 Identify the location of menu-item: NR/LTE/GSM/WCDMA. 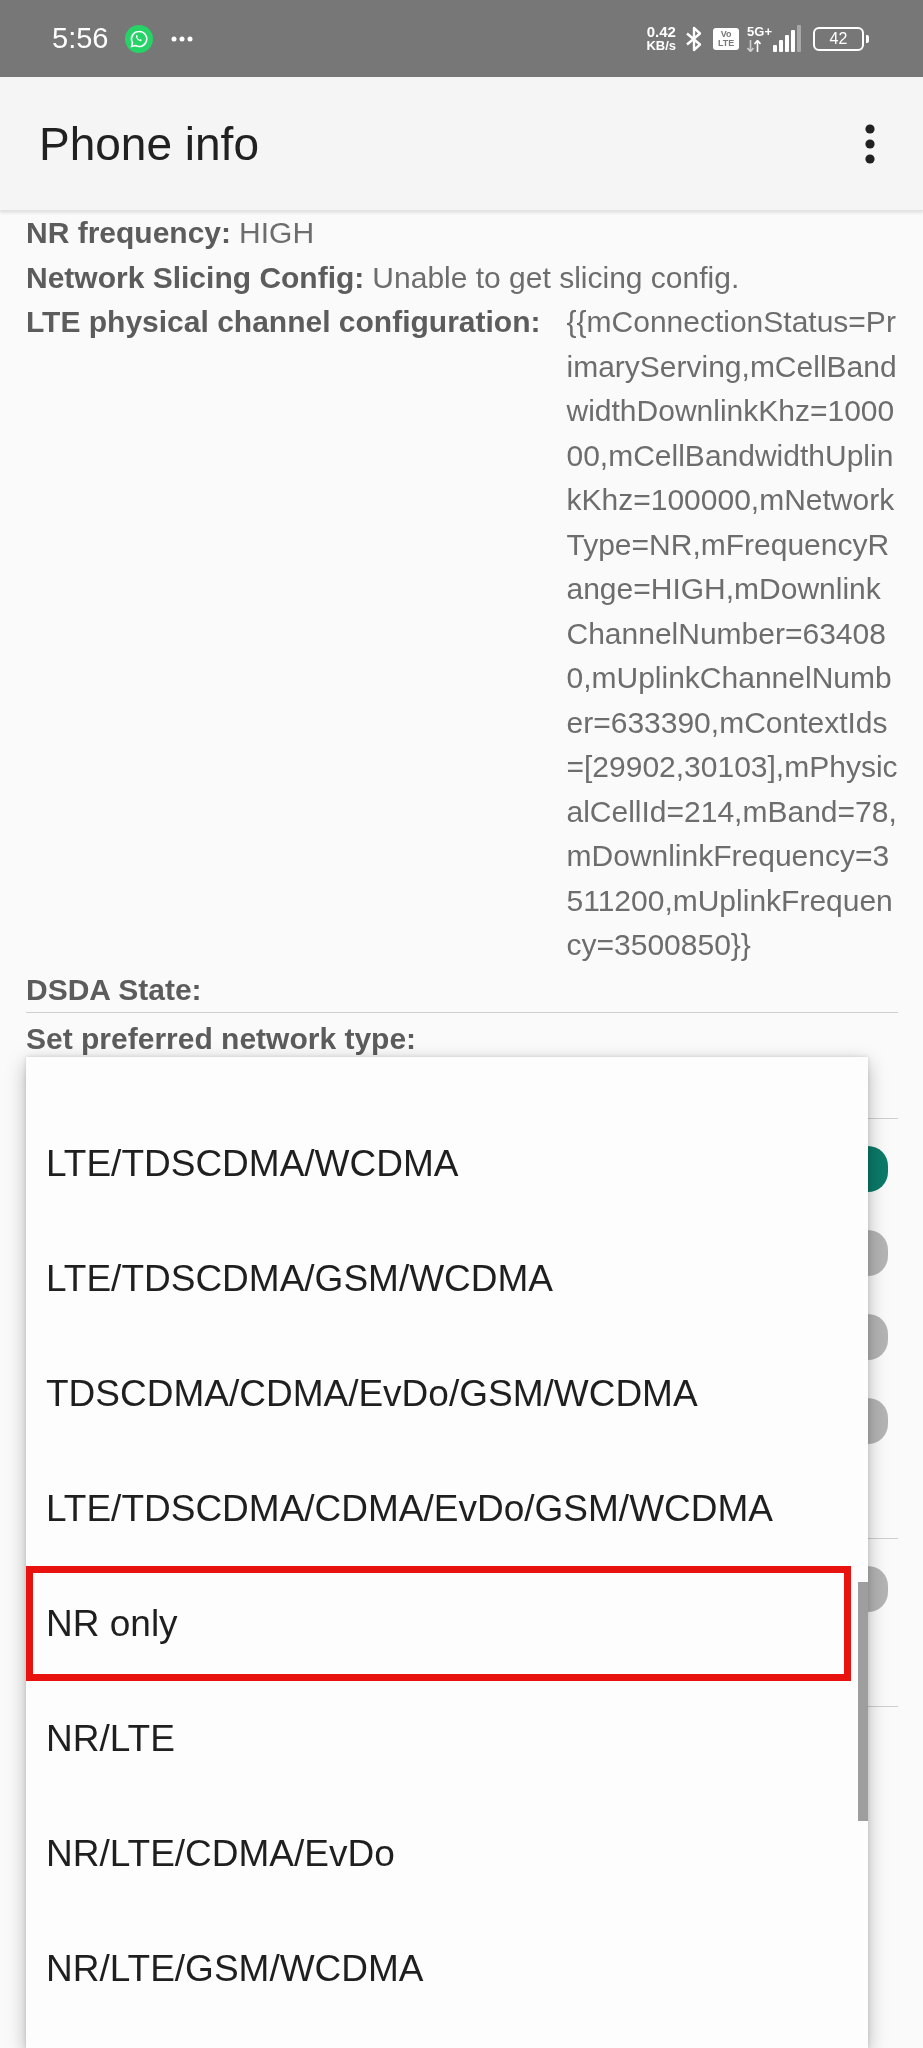
(438, 1968).